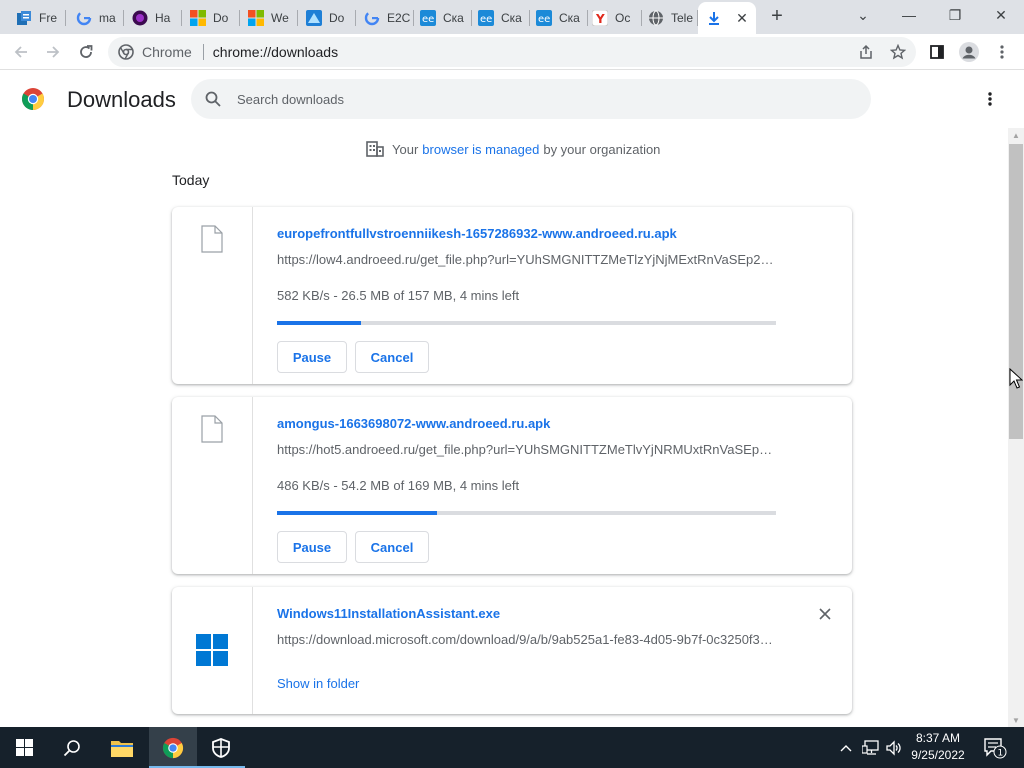 This screenshot has width=1024, height=768. I want to click on tab-3: Ha, so click(153, 18).